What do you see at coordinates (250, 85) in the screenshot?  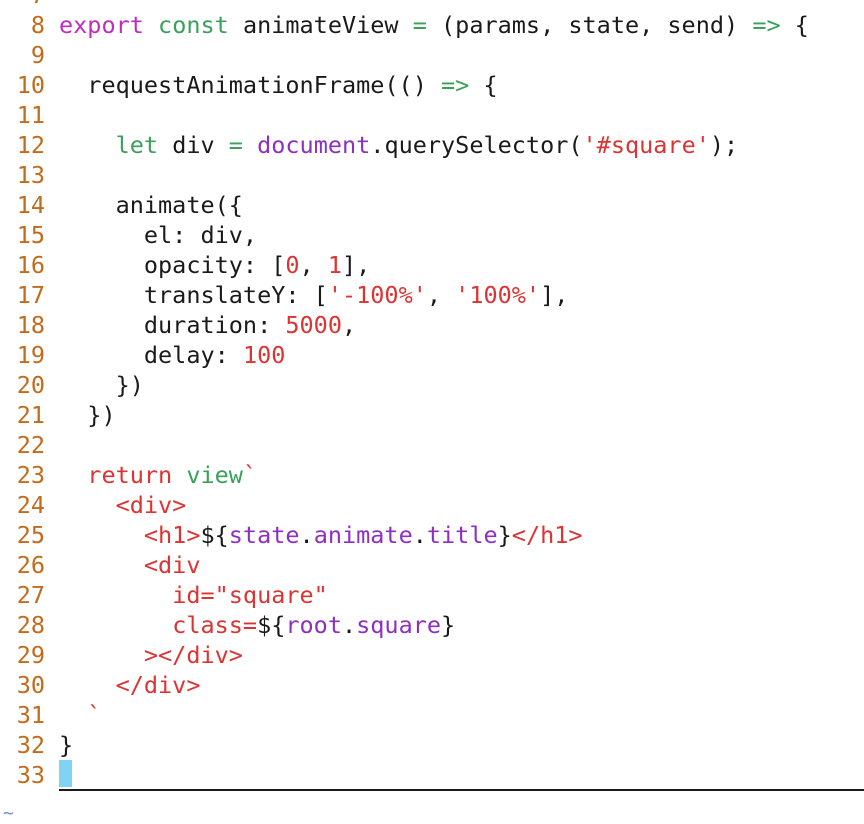 I see `code-token: requestAnimationFrame(()` at bounding box center [250, 85].